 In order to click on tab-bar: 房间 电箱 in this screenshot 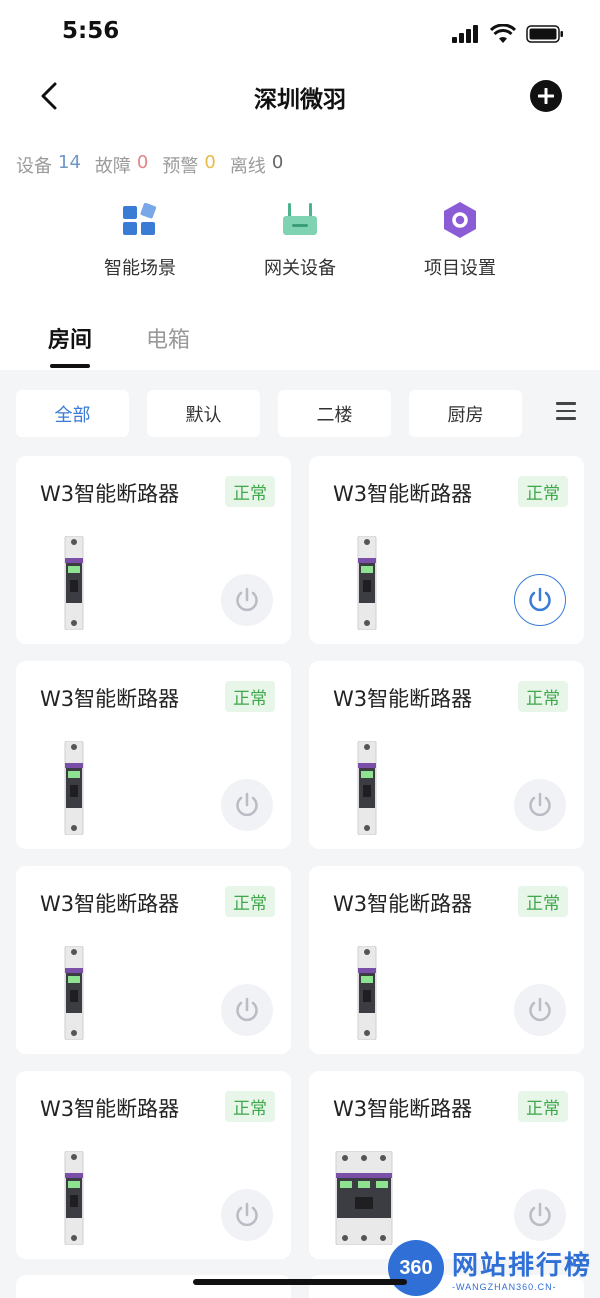, I will do `click(119, 345)`.